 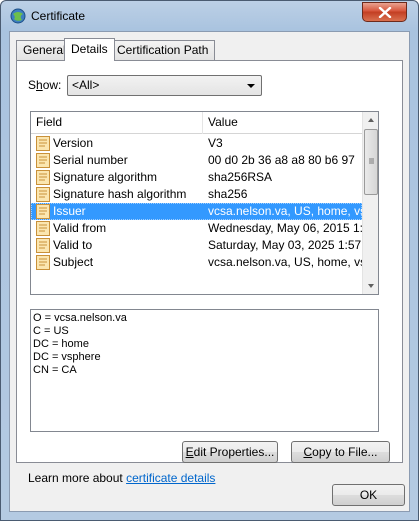 What do you see at coordinates (80, 318) in the screenshot?
I see `detail-line: O = vcsa.nelson.va` at bounding box center [80, 318].